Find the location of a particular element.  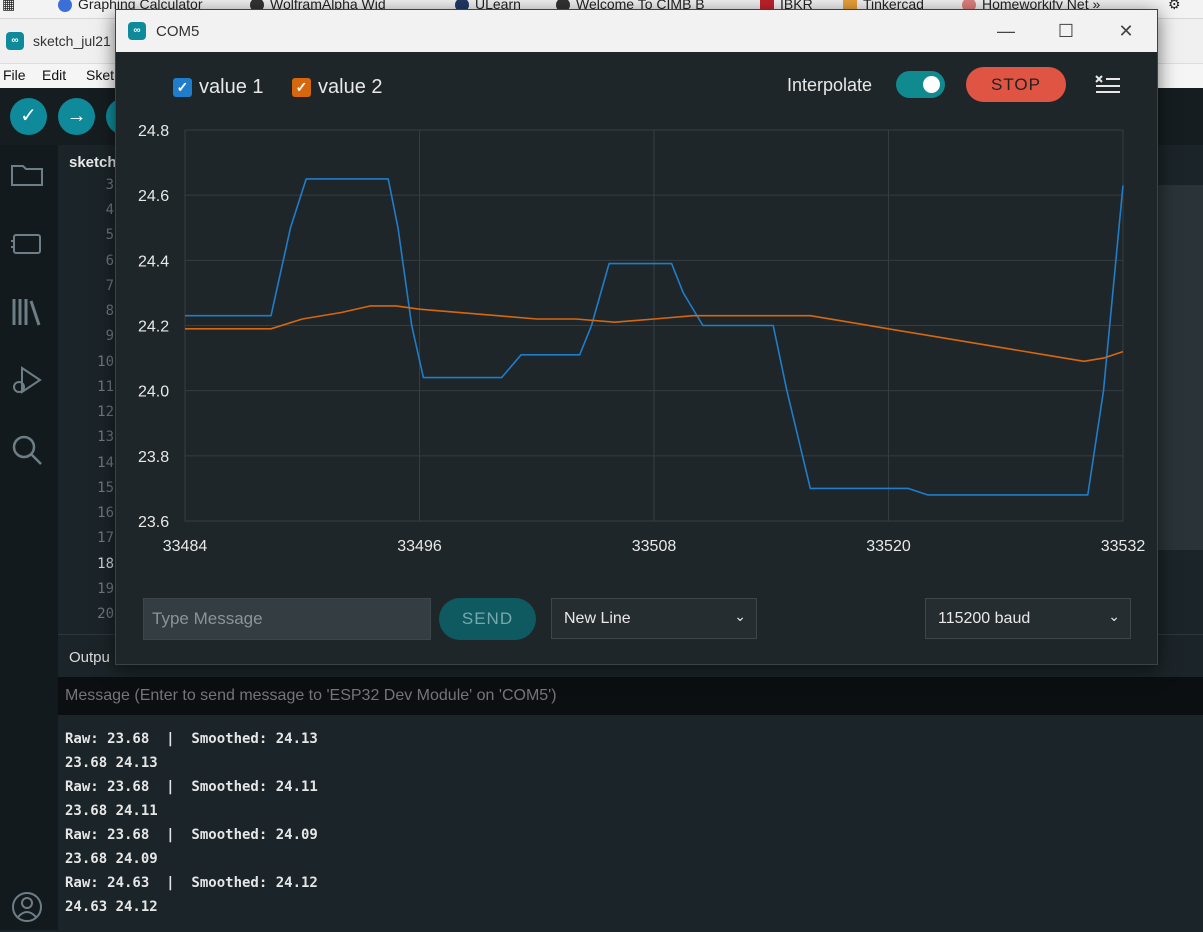

output-line: Raw: 24.63 | Smoothed: 24.12 is located at coordinates (191, 883).